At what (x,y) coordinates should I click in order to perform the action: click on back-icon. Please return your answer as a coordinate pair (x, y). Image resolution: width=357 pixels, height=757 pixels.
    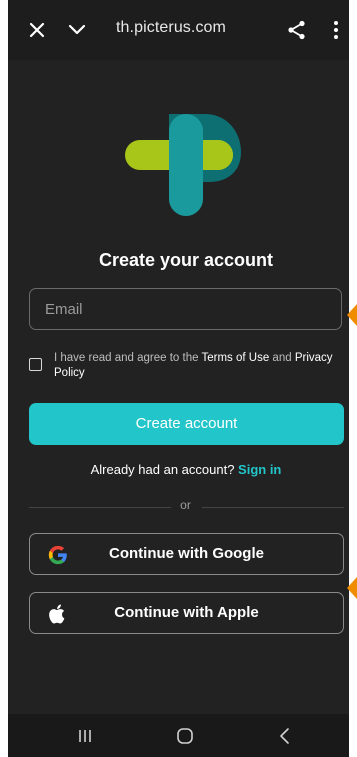
    Looking at the image, I should click on (285, 736).